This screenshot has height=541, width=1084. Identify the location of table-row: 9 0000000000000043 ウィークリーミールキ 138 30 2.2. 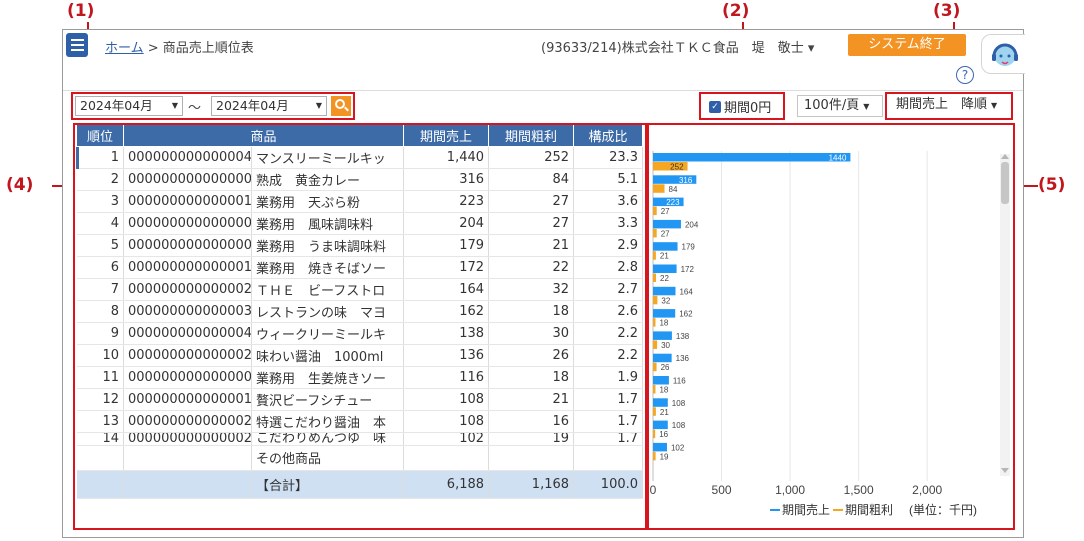
(360, 333).